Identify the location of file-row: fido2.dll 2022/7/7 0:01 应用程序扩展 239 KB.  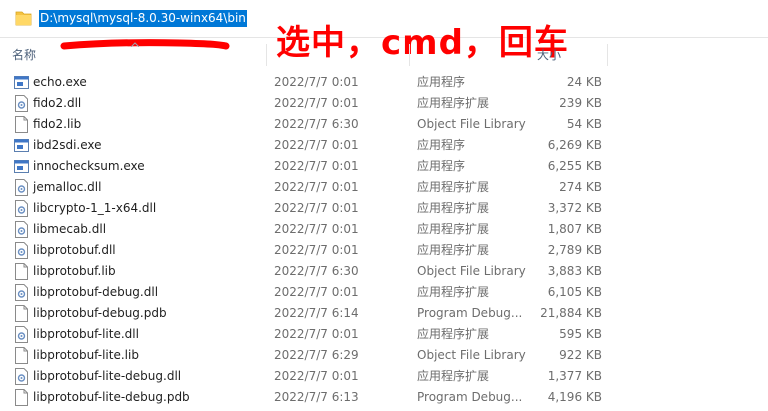
(384, 103).